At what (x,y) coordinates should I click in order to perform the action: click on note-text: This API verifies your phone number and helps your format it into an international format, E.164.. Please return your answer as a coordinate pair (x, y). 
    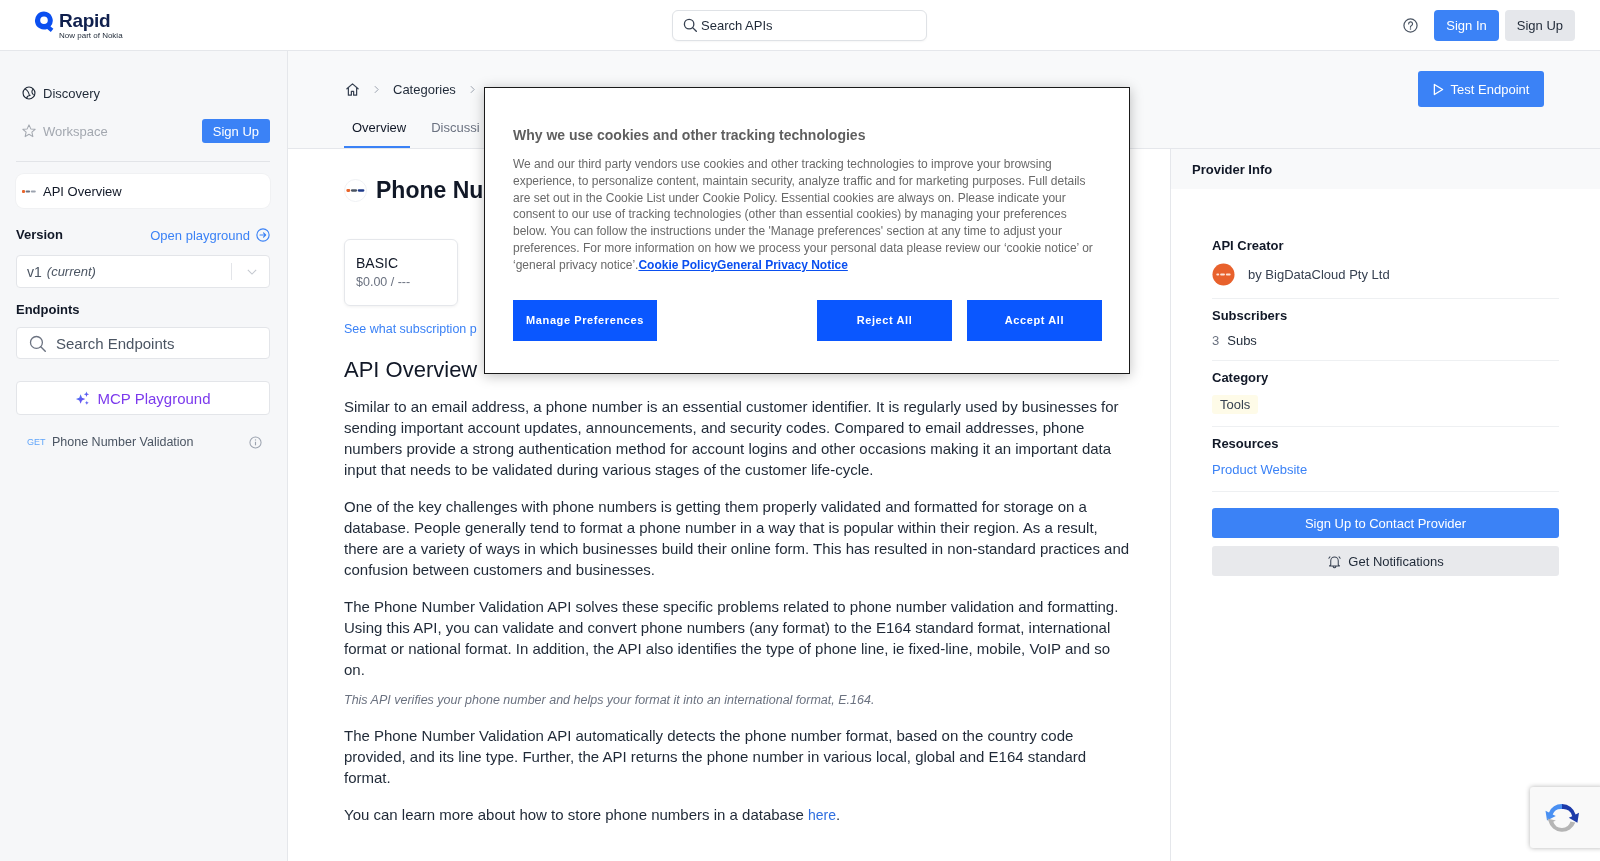
    Looking at the image, I should click on (609, 700).